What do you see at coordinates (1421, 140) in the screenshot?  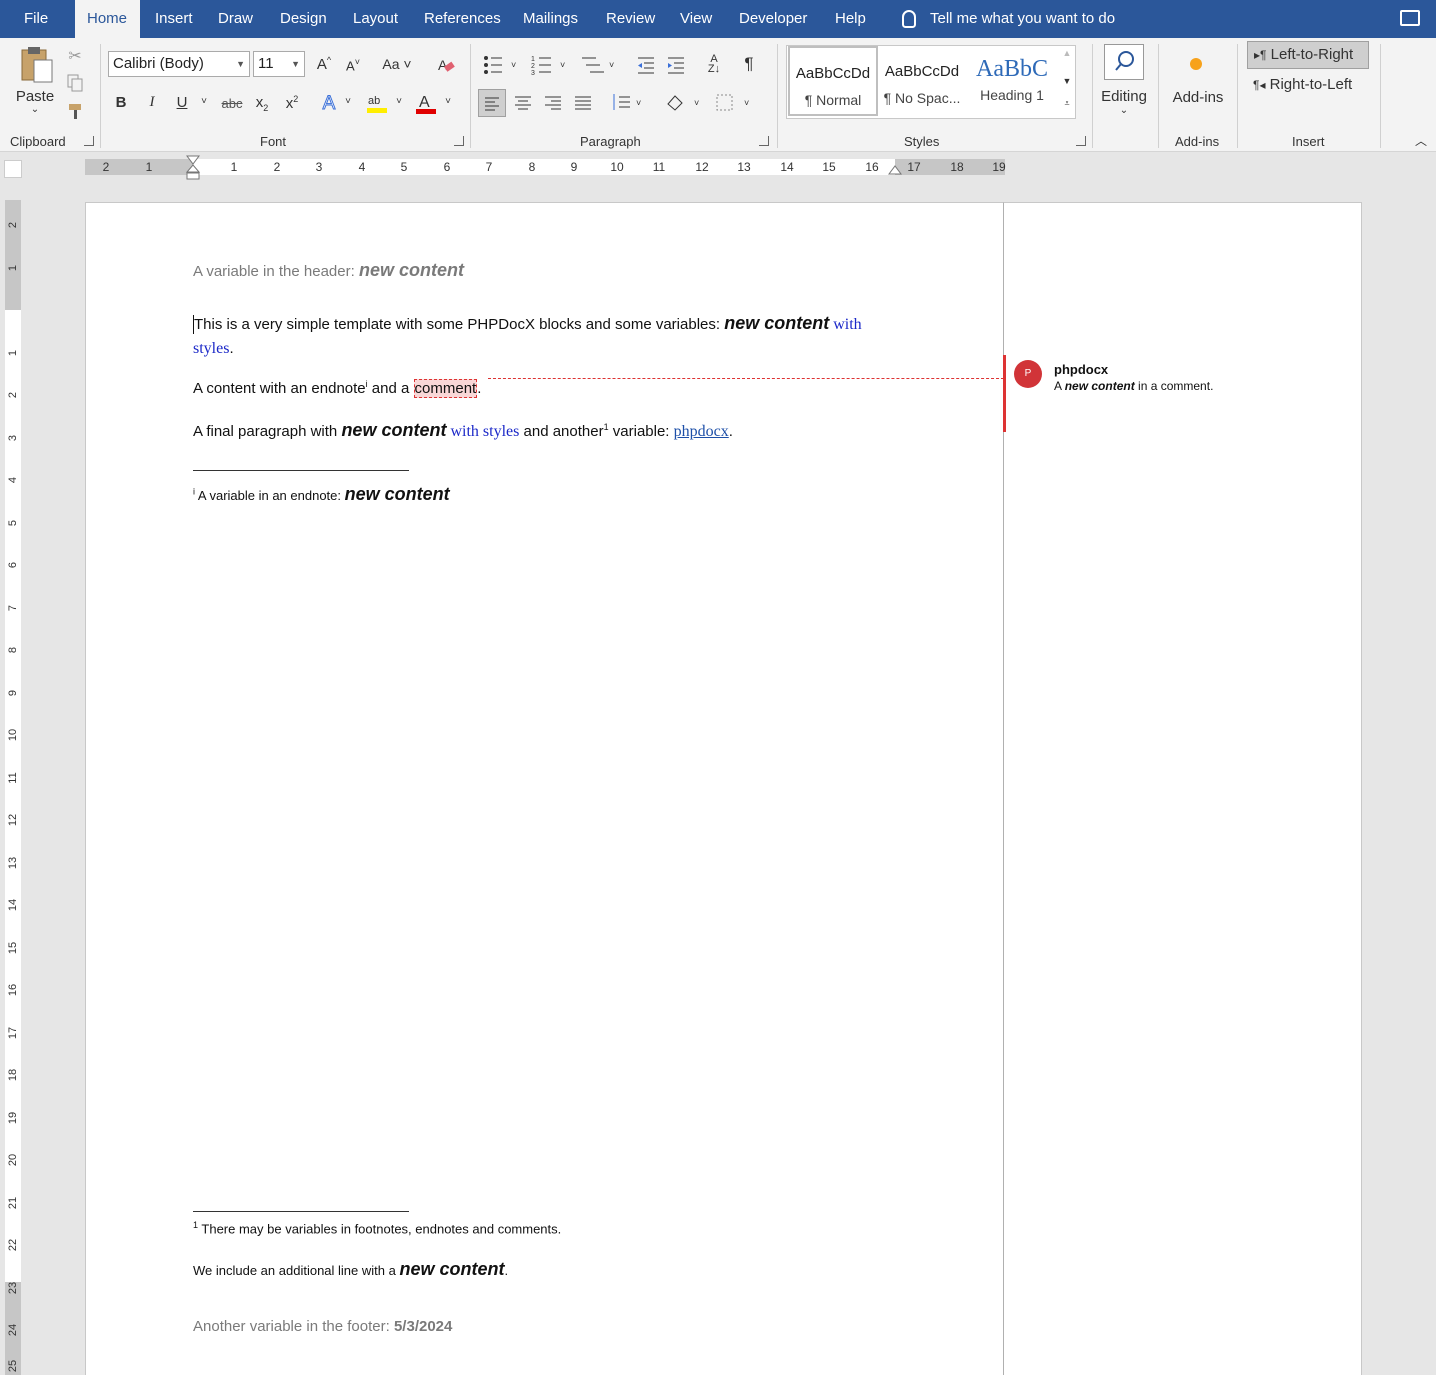 I see `collapse-ribbon-icon: ︿` at bounding box center [1421, 140].